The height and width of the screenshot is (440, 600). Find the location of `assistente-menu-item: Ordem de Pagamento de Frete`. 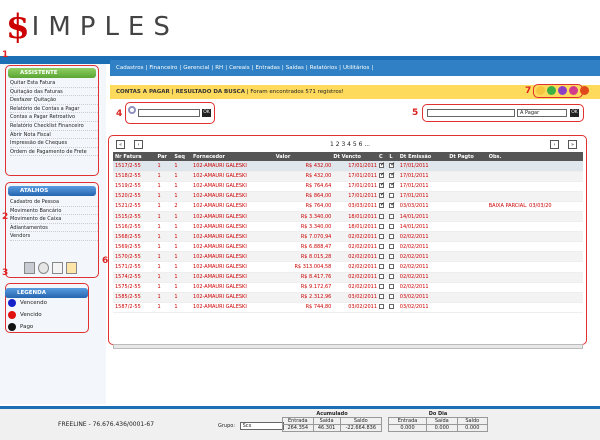

assistente-menu-item: Ordem de Pagamento de Frete is located at coordinates (54, 152).